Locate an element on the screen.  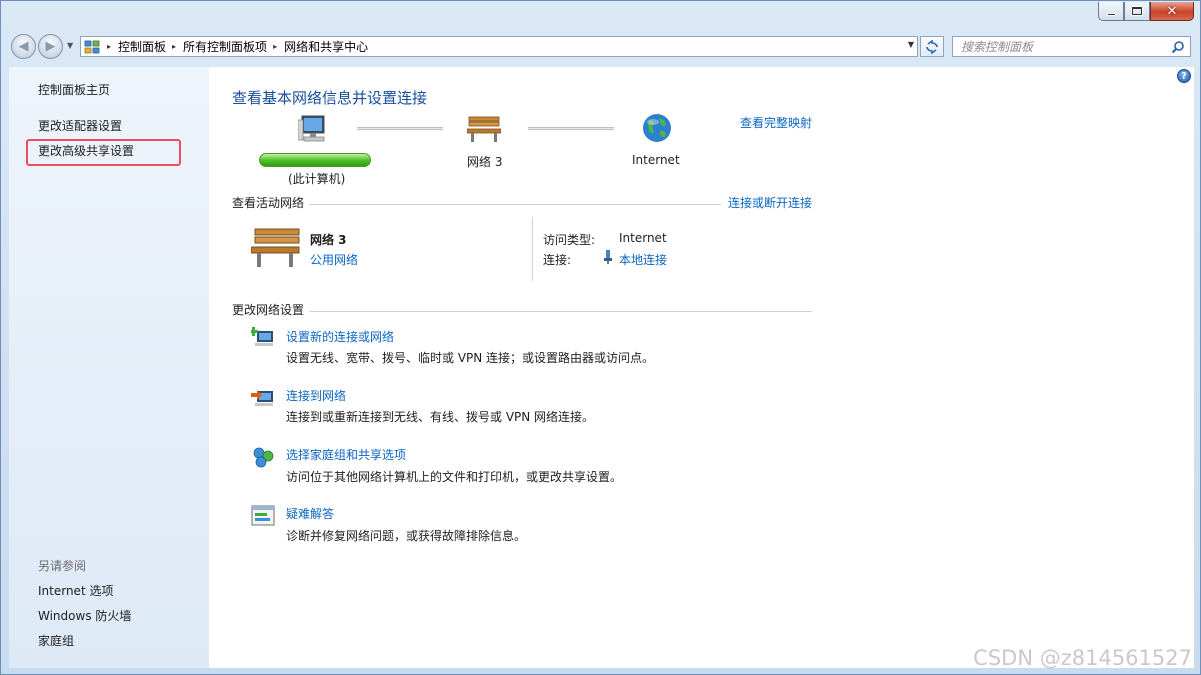
refresh-icon is located at coordinates (932, 46).